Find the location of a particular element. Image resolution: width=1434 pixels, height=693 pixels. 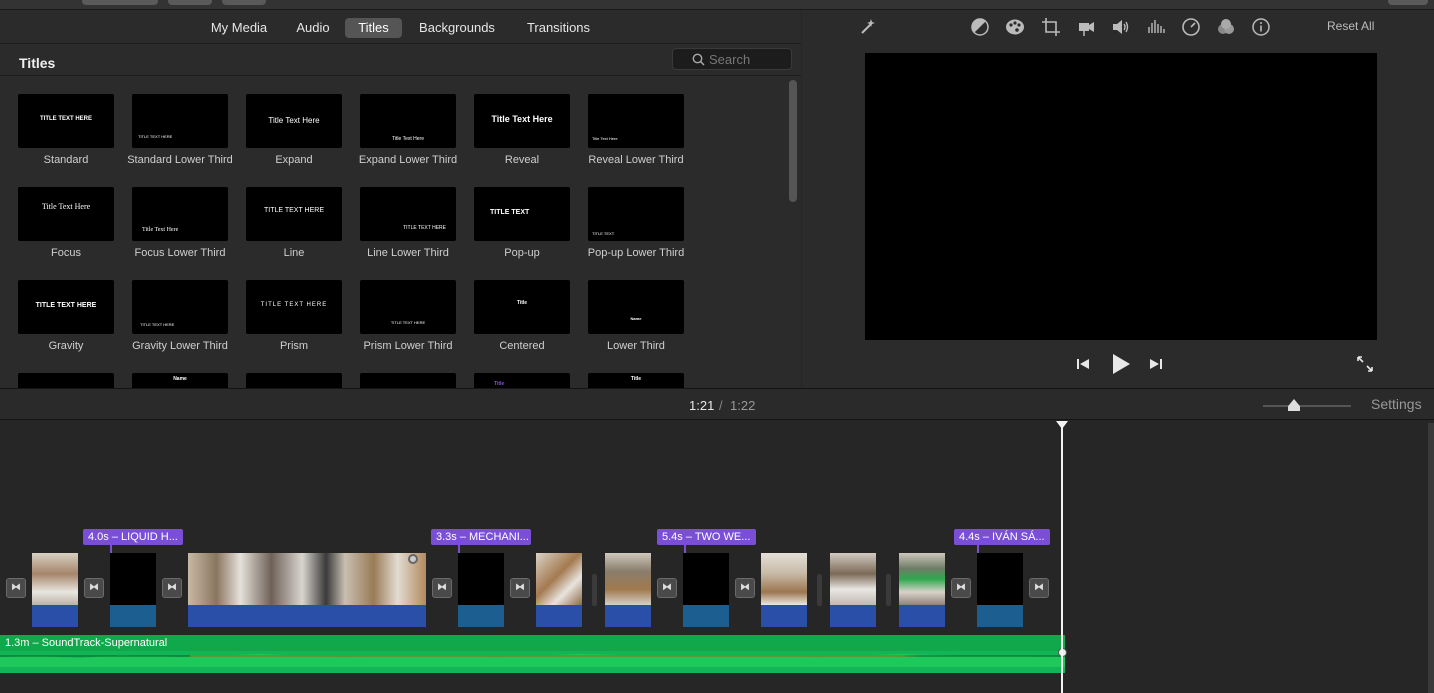

title-thumbnail-label: Gravity Lower Third is located at coordinates (180, 346).